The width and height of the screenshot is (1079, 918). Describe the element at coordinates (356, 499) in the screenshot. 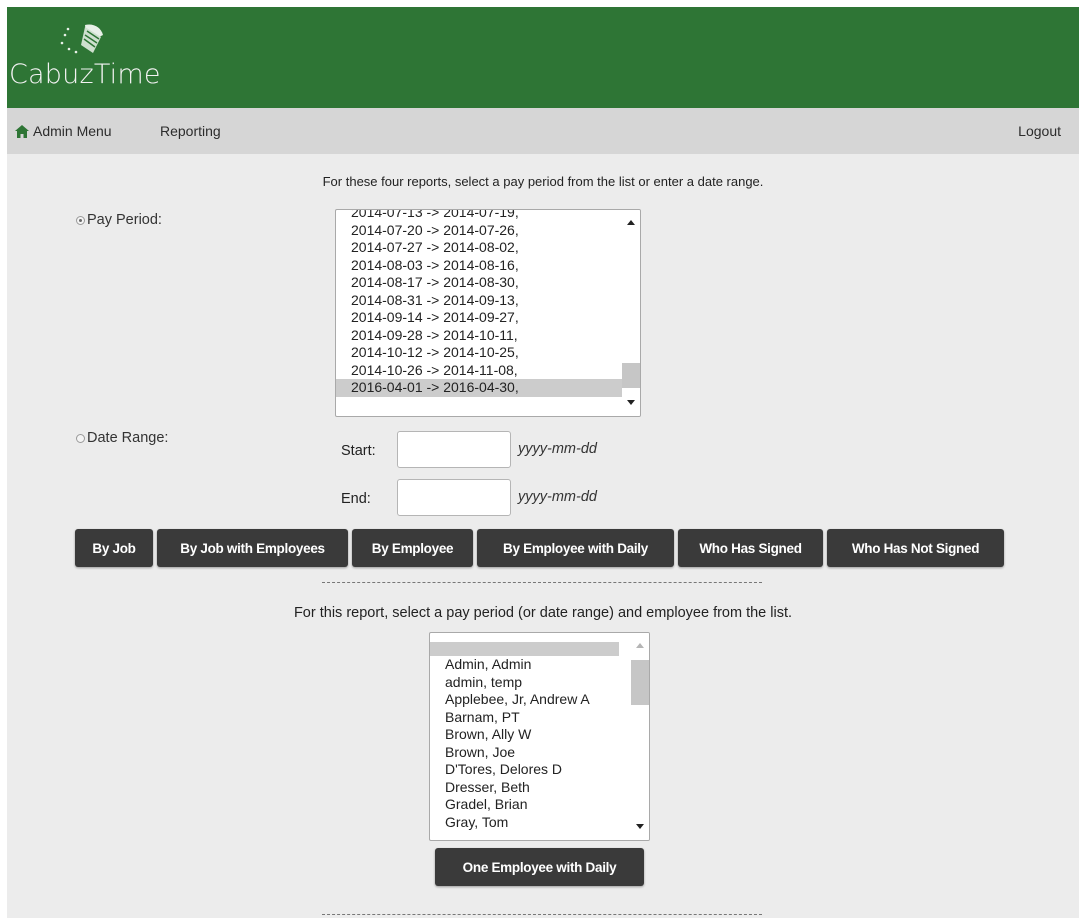

I see `end-label: End:` at that location.